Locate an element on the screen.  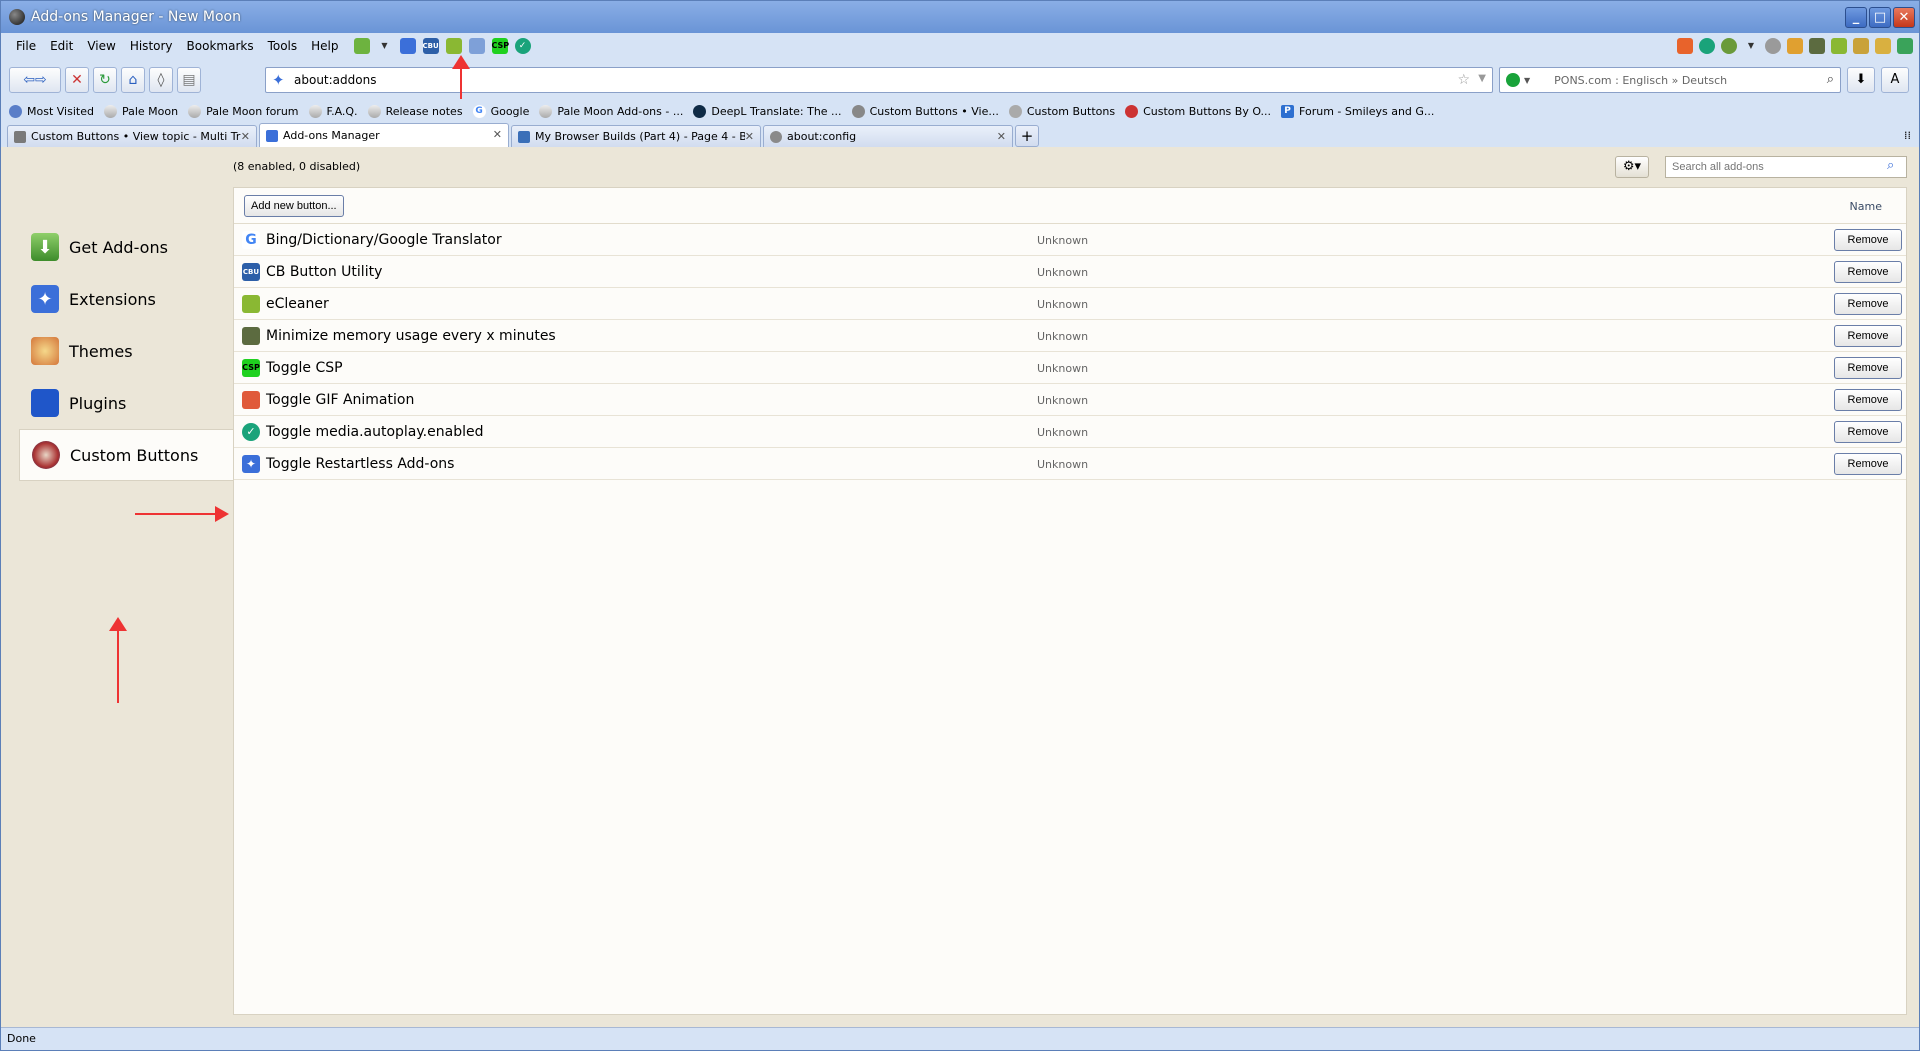
home-icon: ⌂ is located at coordinates (133, 80).